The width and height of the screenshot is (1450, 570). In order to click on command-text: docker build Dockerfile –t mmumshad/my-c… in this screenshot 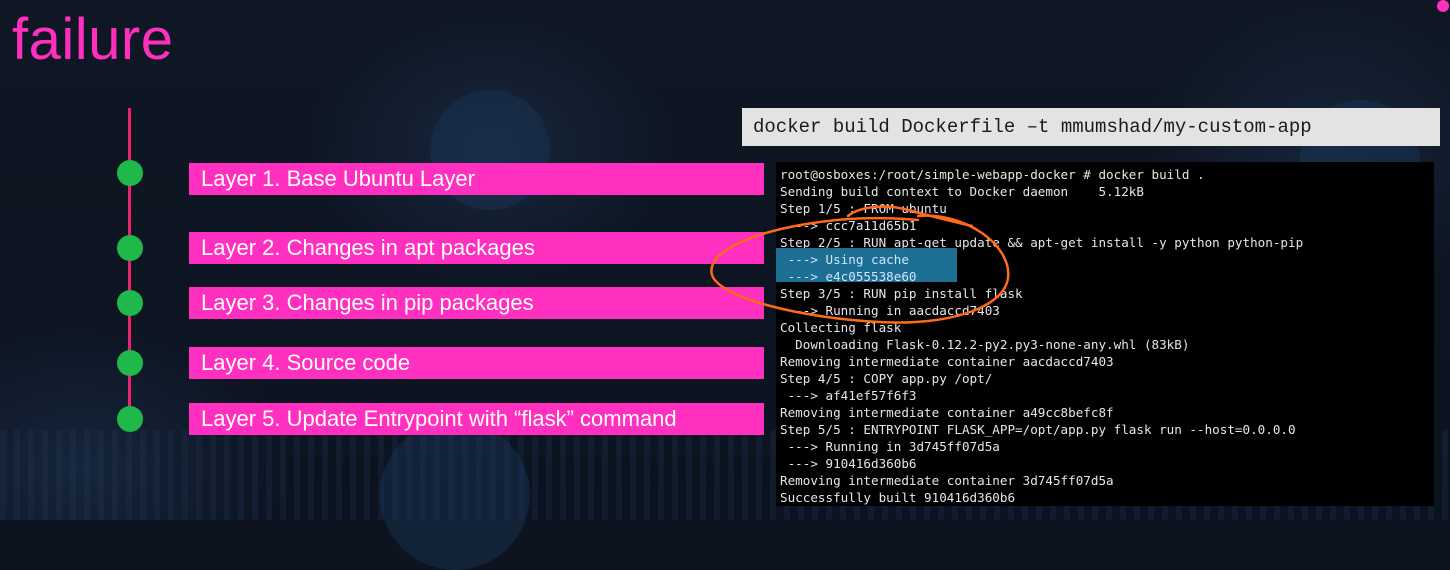, I will do `click(1032, 127)`.